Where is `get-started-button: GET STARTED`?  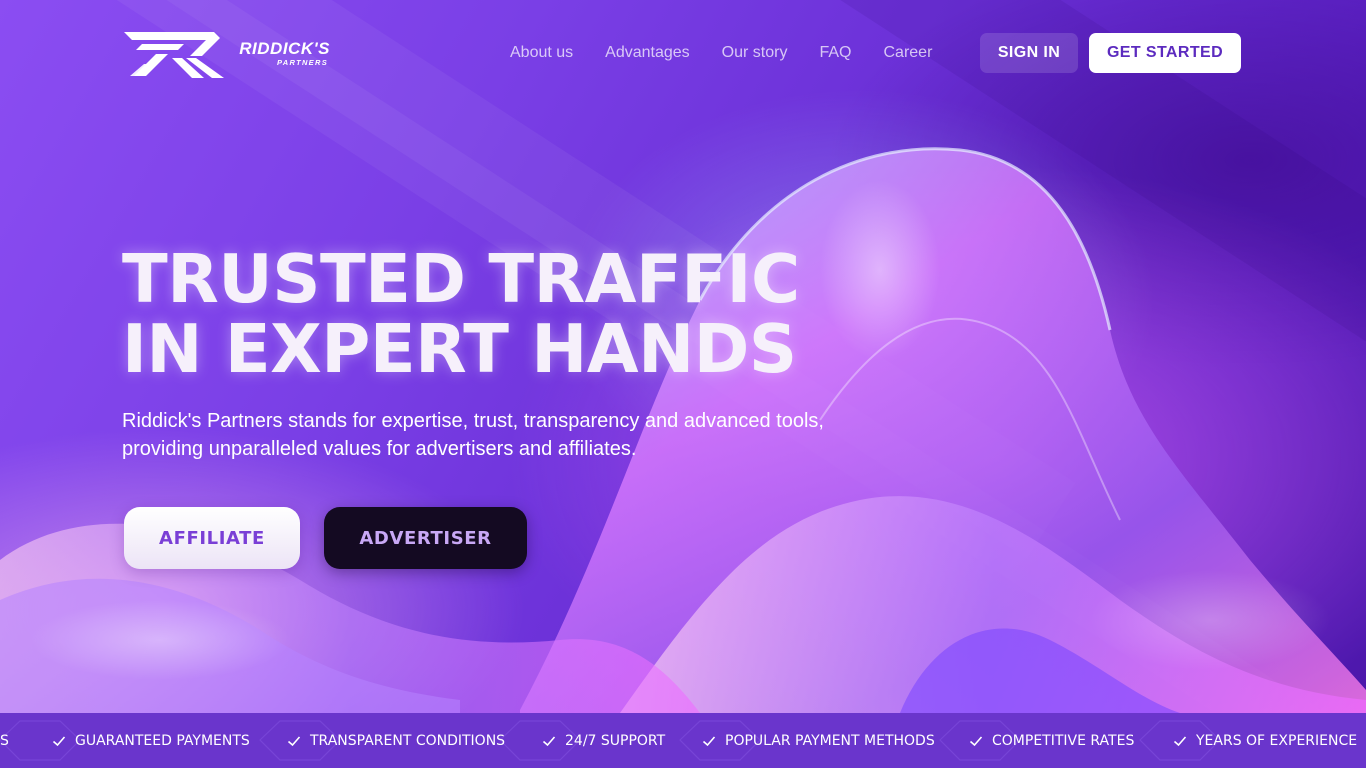
get-started-button: GET STARTED is located at coordinates (1165, 53).